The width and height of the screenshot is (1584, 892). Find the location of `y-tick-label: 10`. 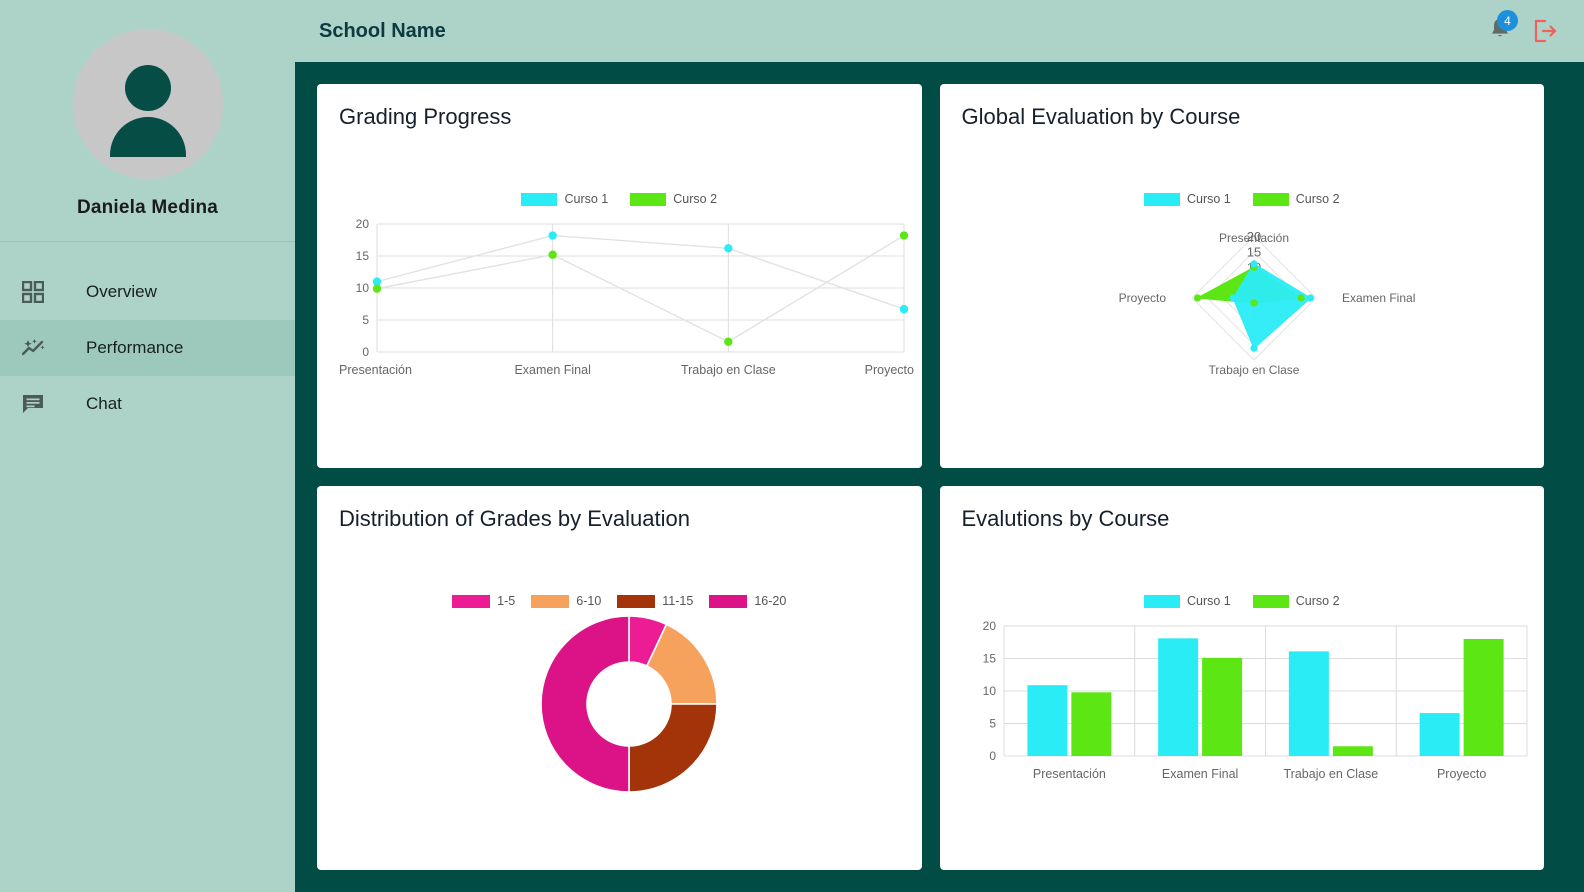

y-tick-label: 10 is located at coordinates (989, 691).